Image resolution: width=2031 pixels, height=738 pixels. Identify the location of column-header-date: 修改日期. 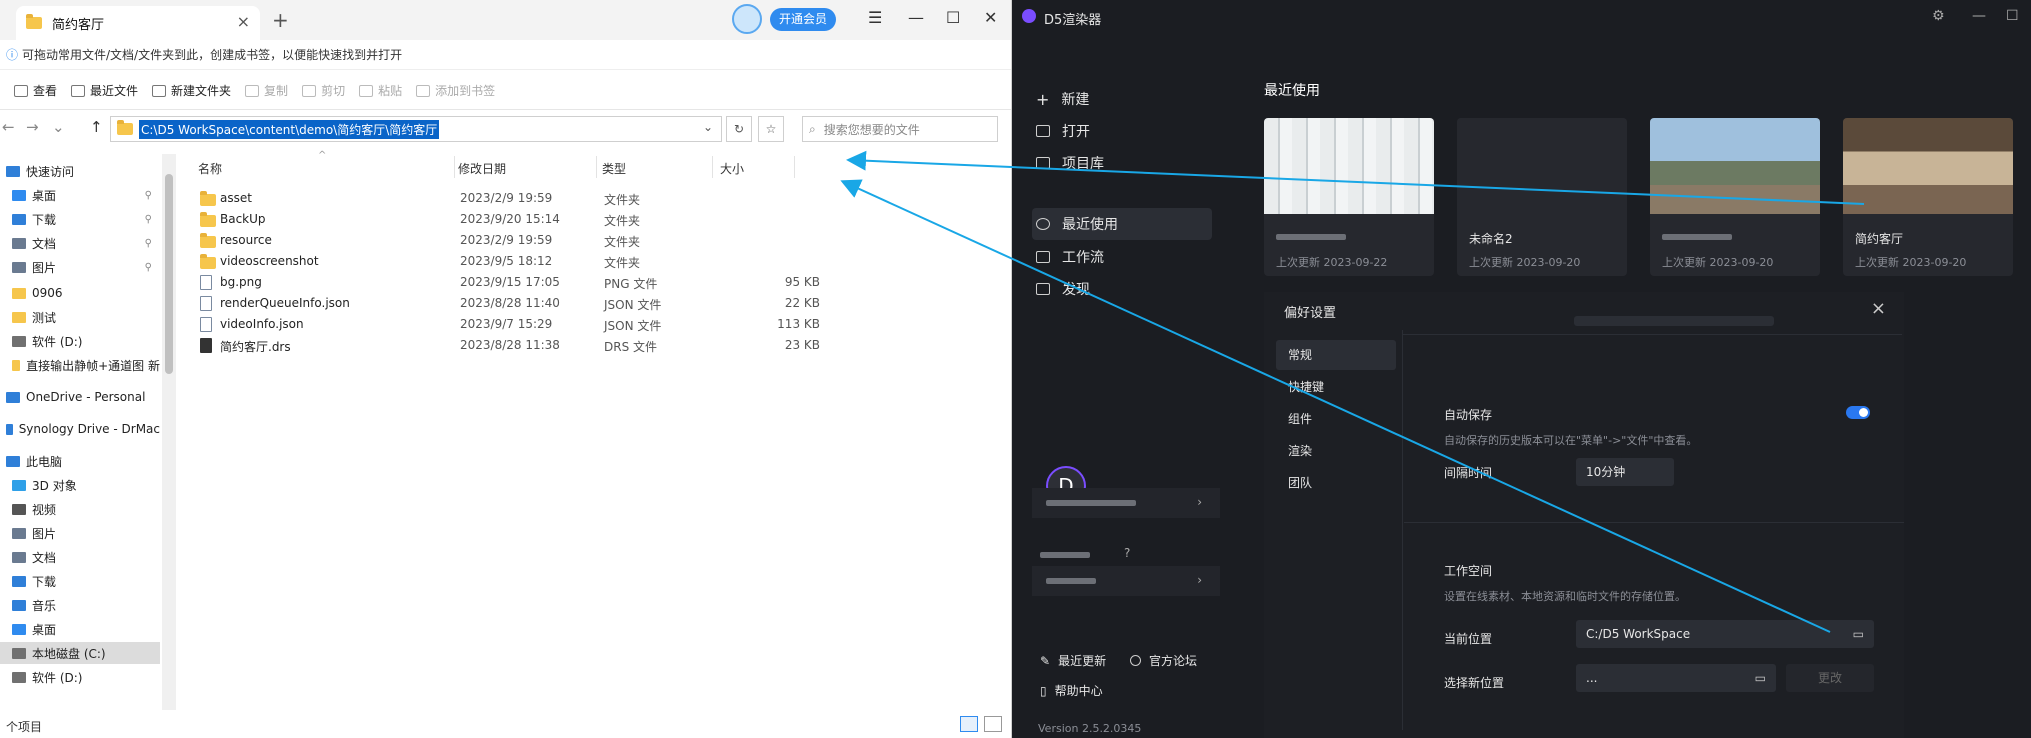
(482, 168).